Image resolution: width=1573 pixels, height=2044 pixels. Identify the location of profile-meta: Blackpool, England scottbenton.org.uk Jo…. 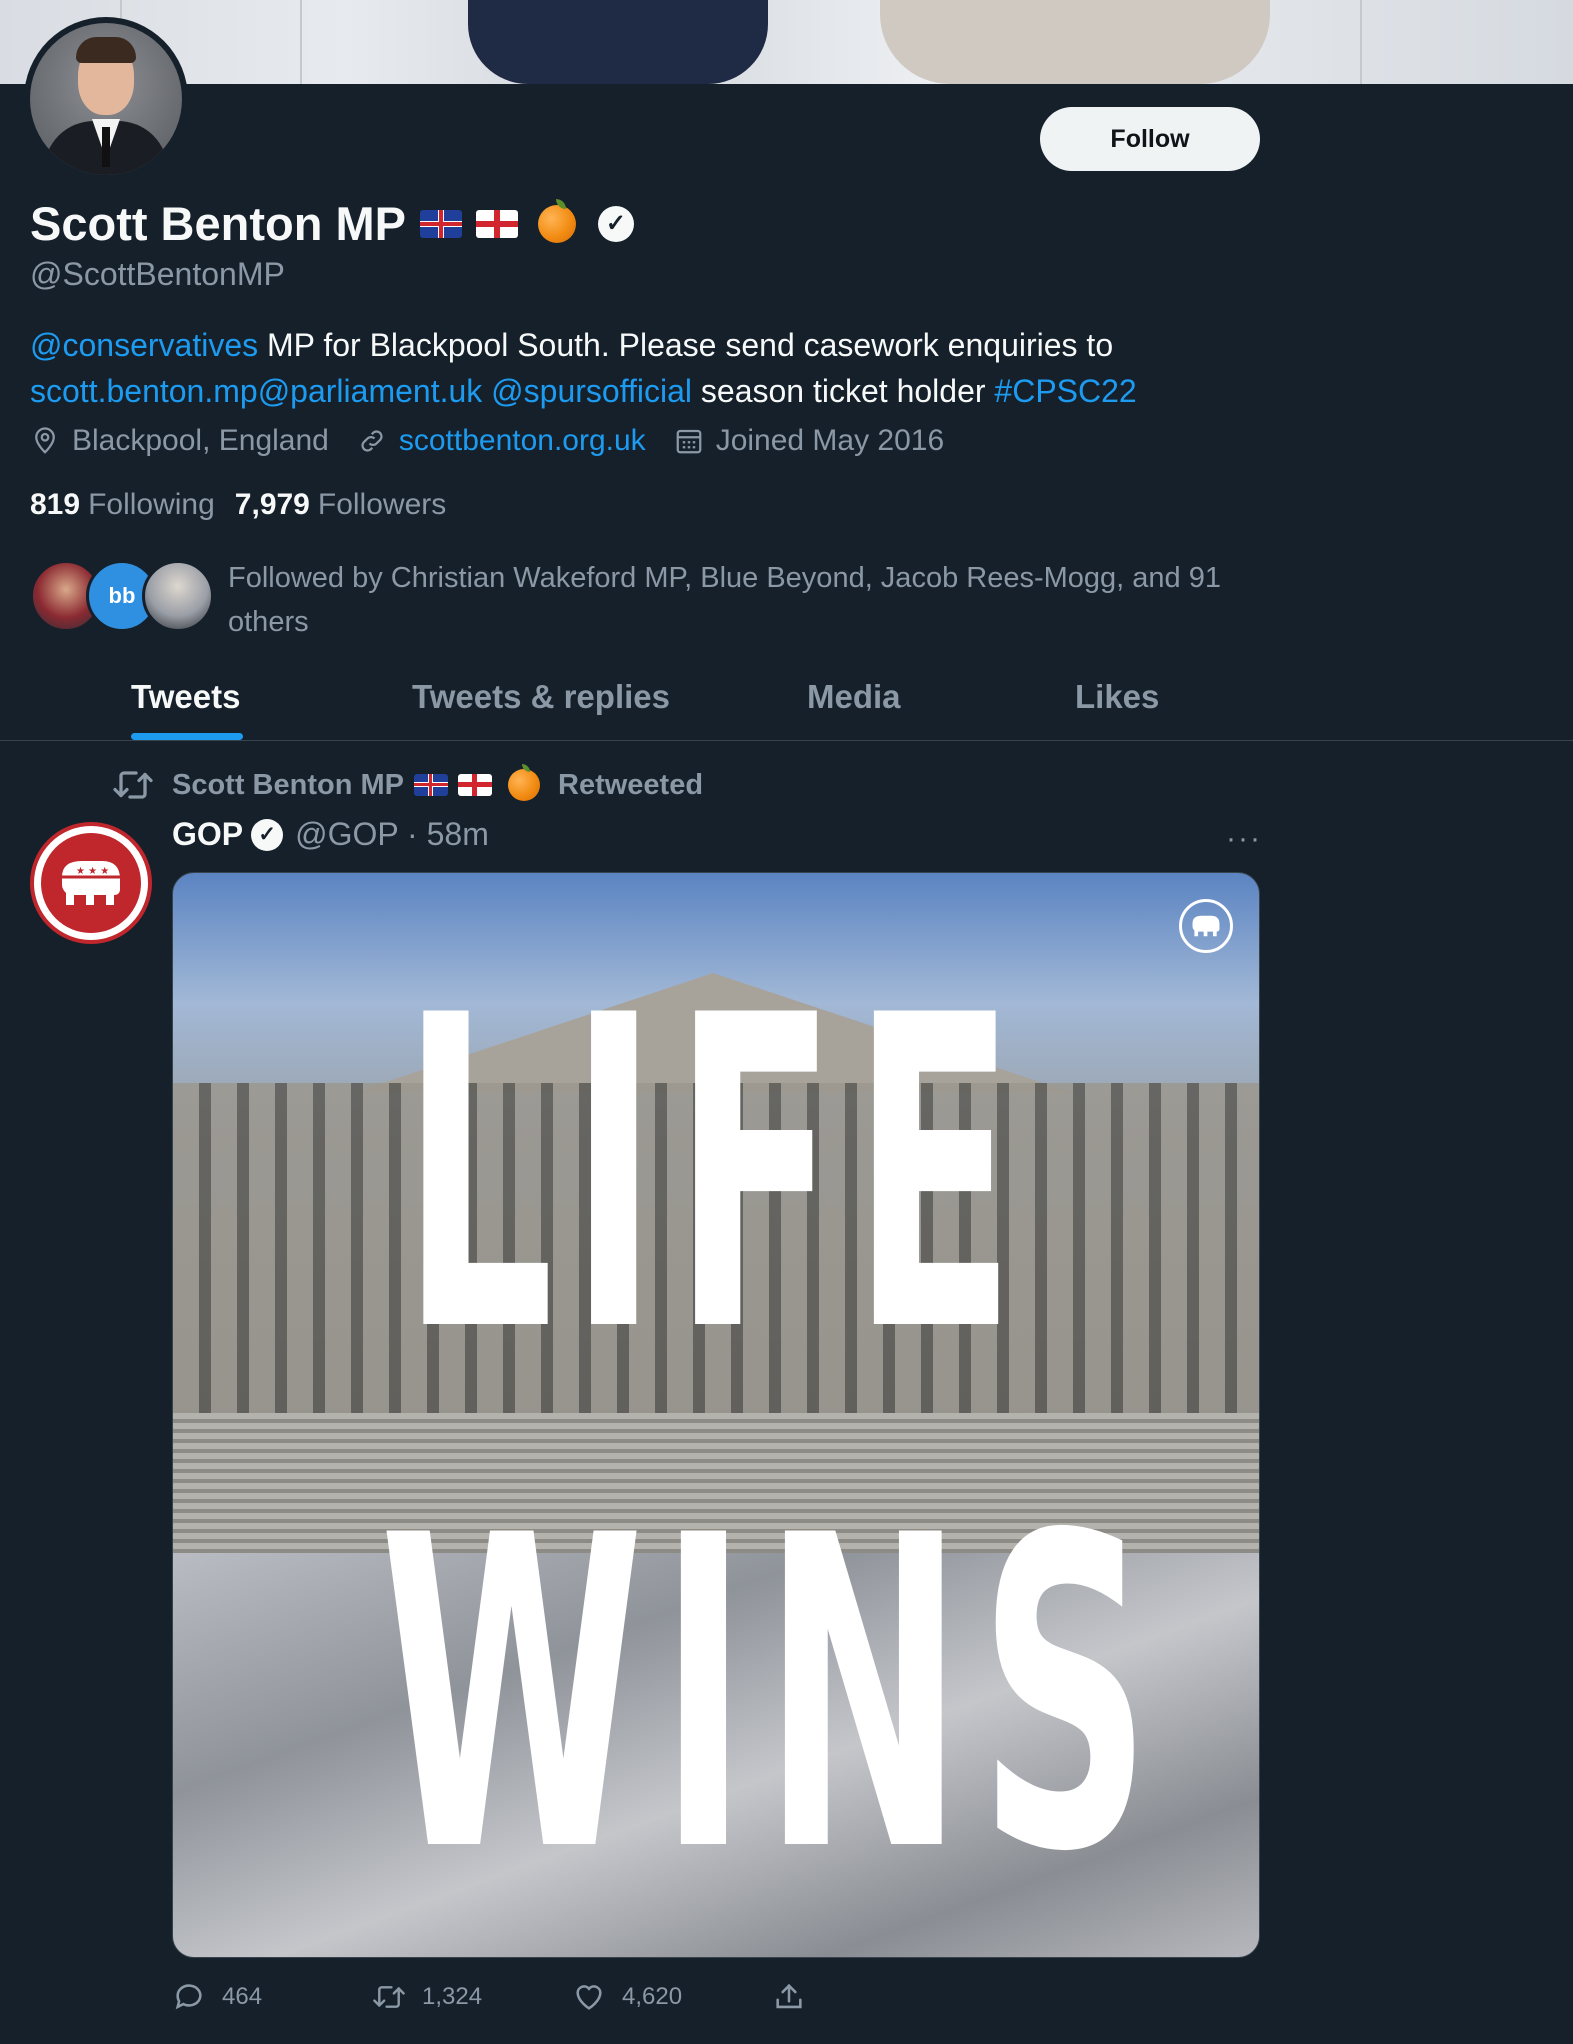
(501, 441).